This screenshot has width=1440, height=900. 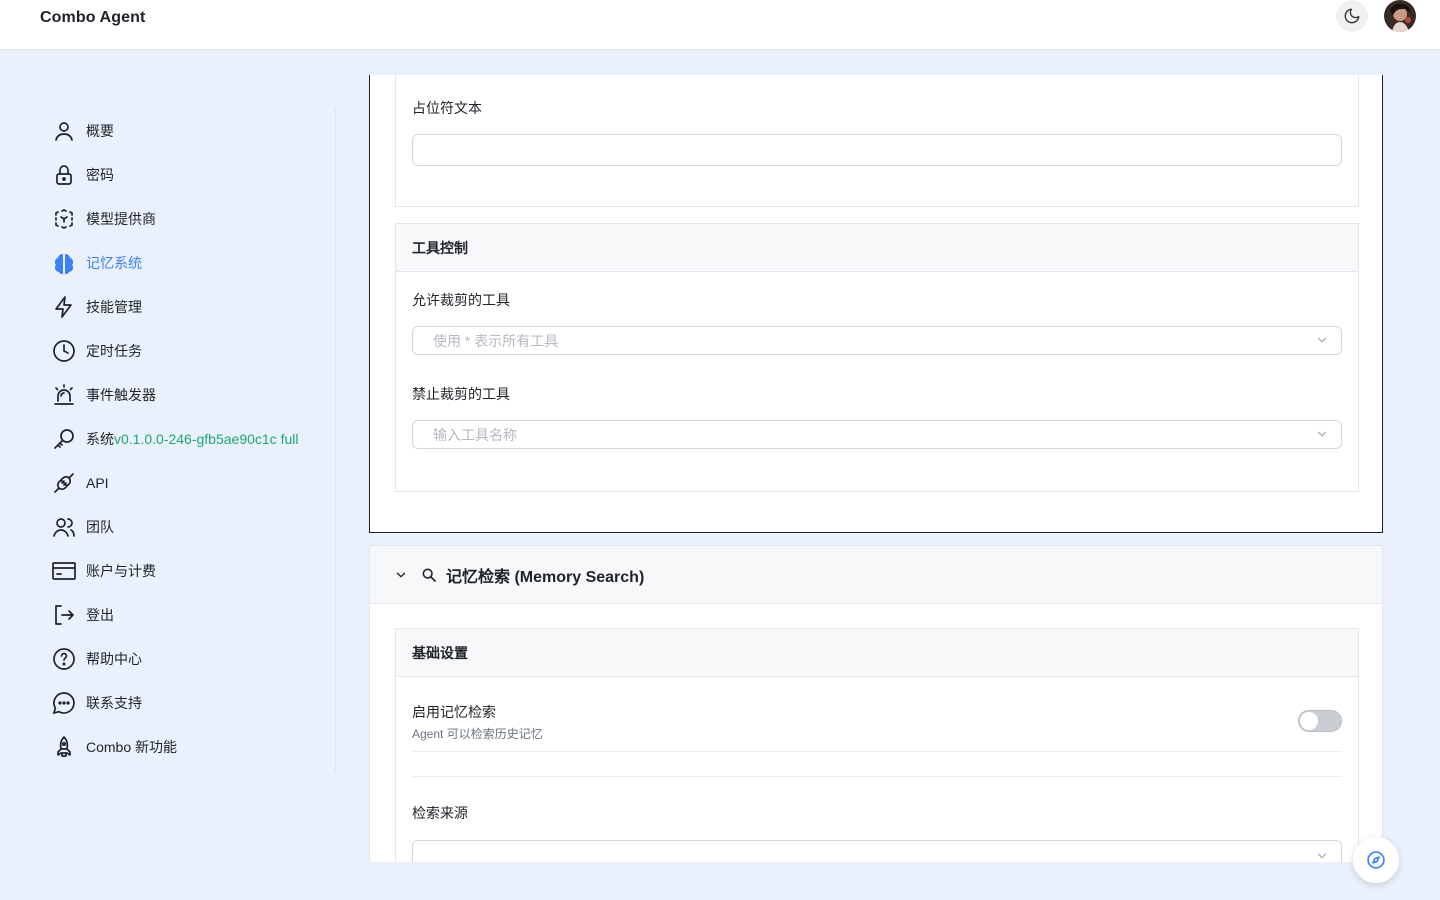 What do you see at coordinates (475, 434) in the screenshot?
I see `denied-tools-placeholder: 输入工具名称` at bounding box center [475, 434].